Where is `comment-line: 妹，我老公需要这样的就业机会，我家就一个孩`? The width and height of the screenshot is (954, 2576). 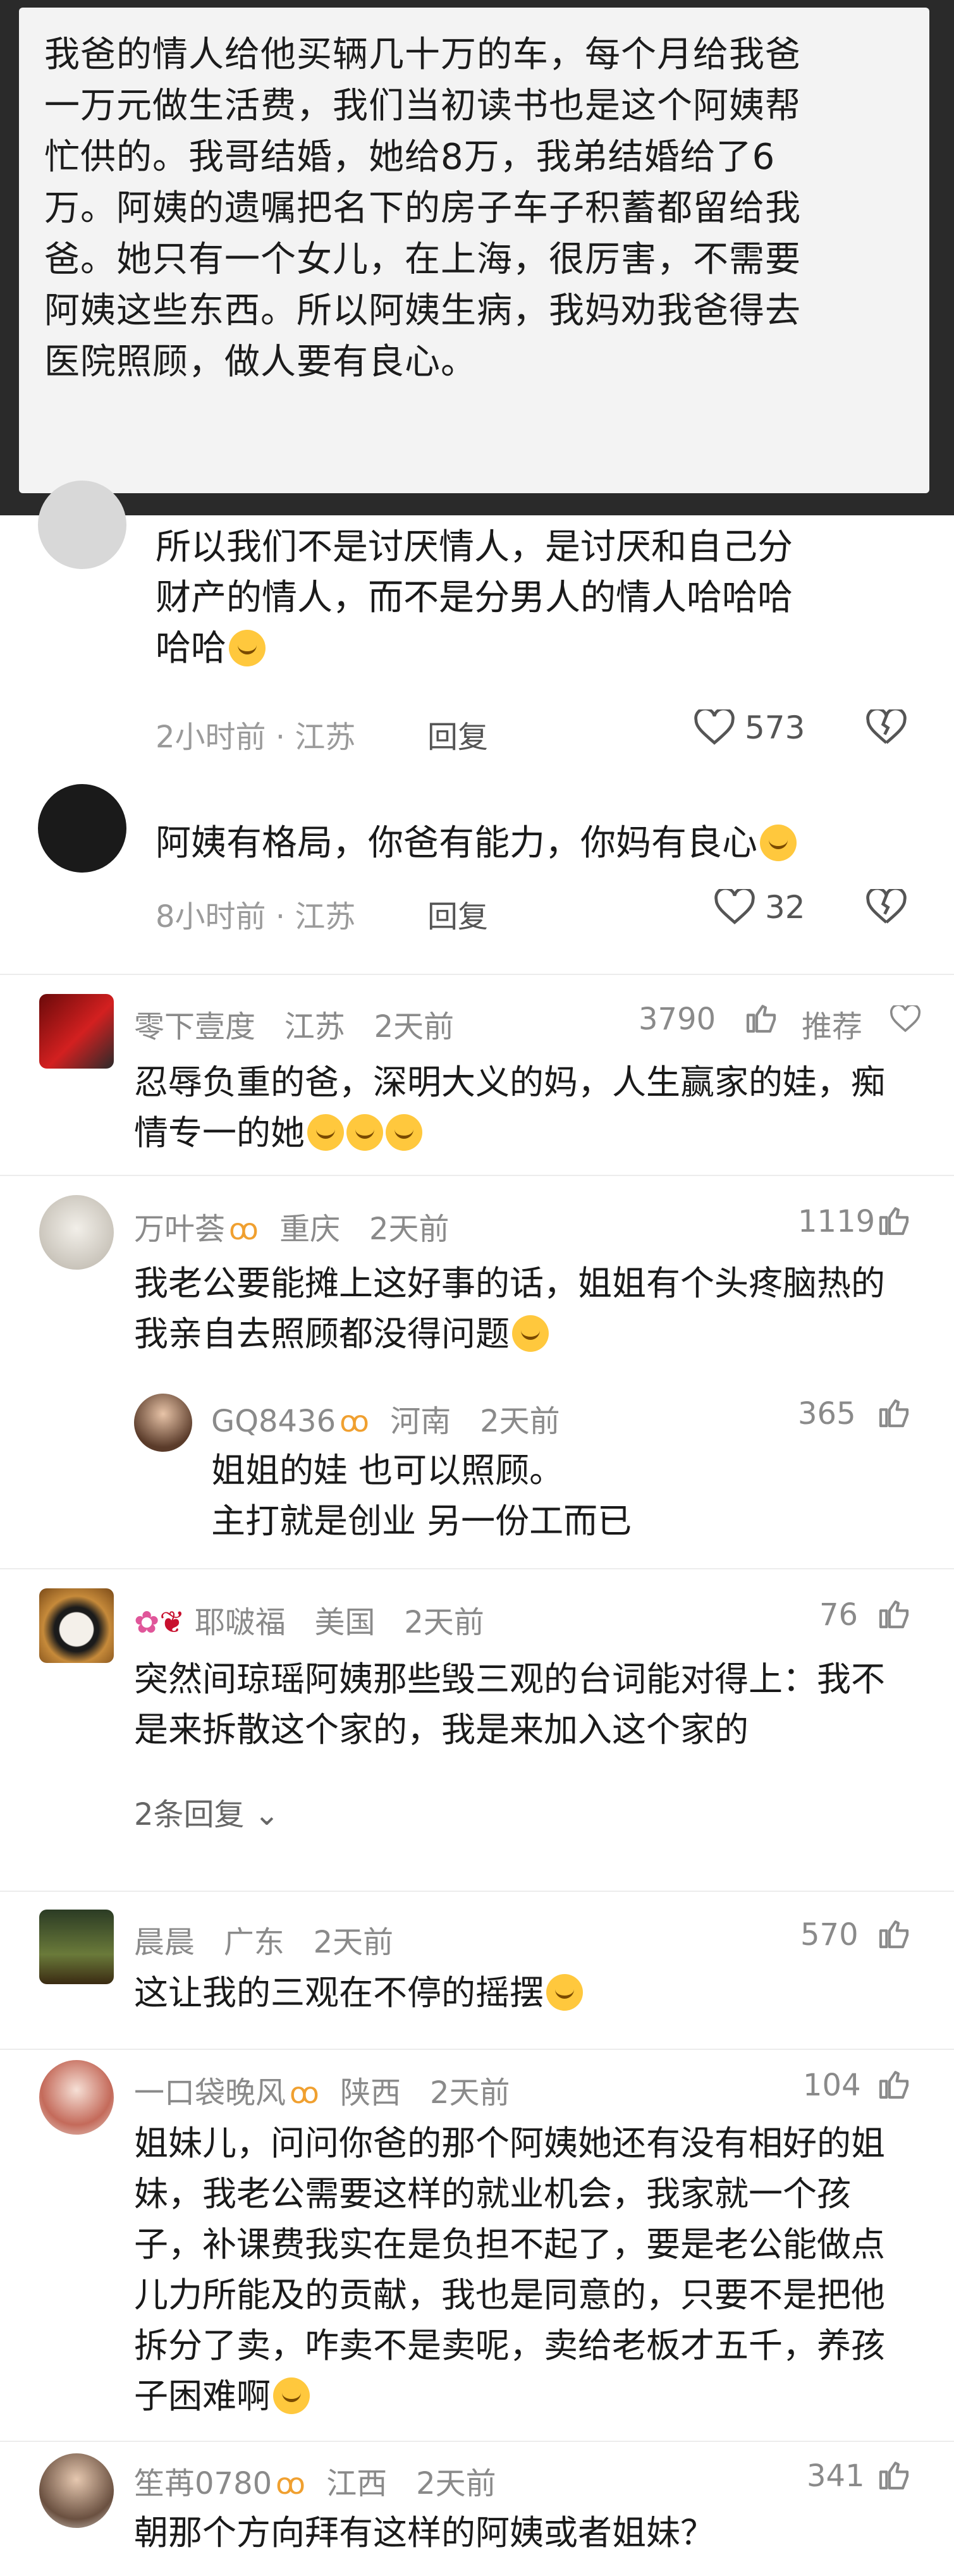
comment-line: 妹，我老公需要这样的就业机会，我家就一个孩 is located at coordinates (492, 2194).